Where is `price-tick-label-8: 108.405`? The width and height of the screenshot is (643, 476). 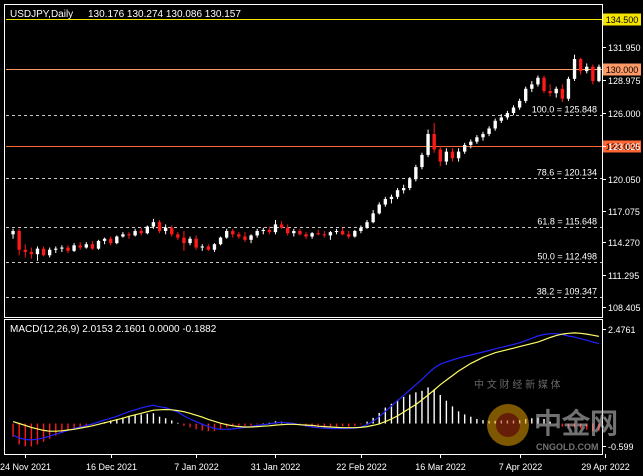 price-tick-label-8: 108.405 is located at coordinates (624, 308).